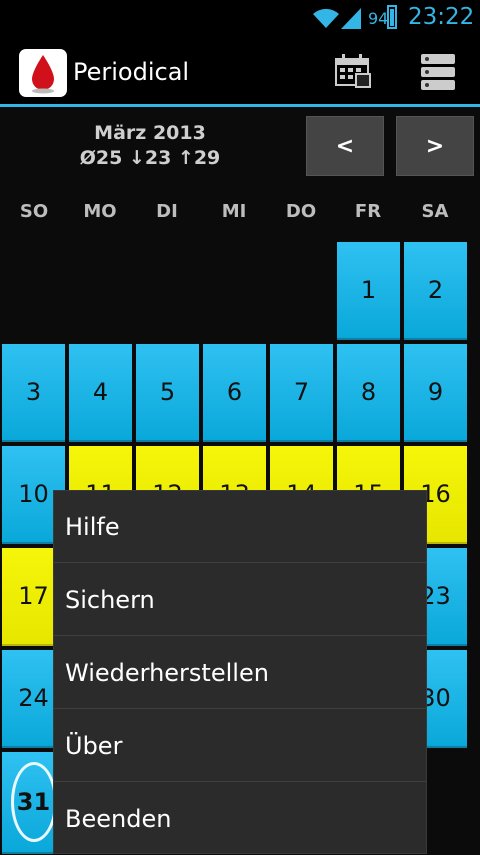  I want to click on battery-percent: 94, so click(378, 18).